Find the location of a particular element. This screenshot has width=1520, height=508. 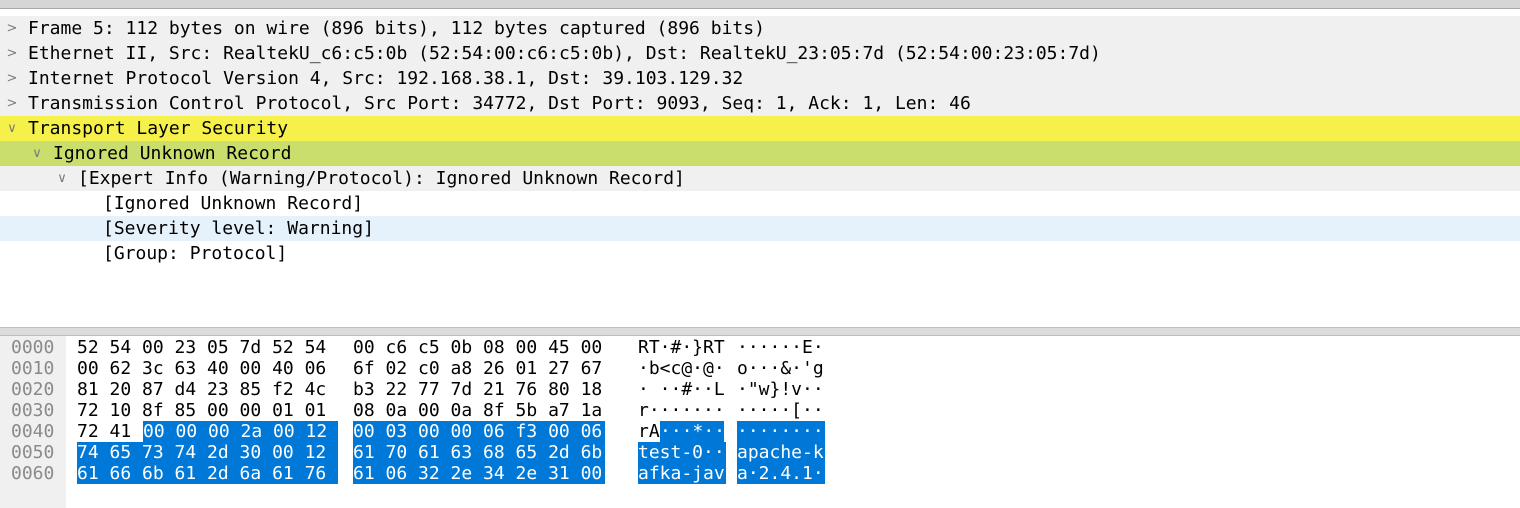

hex-offset: 0010 is located at coordinates (33, 368).